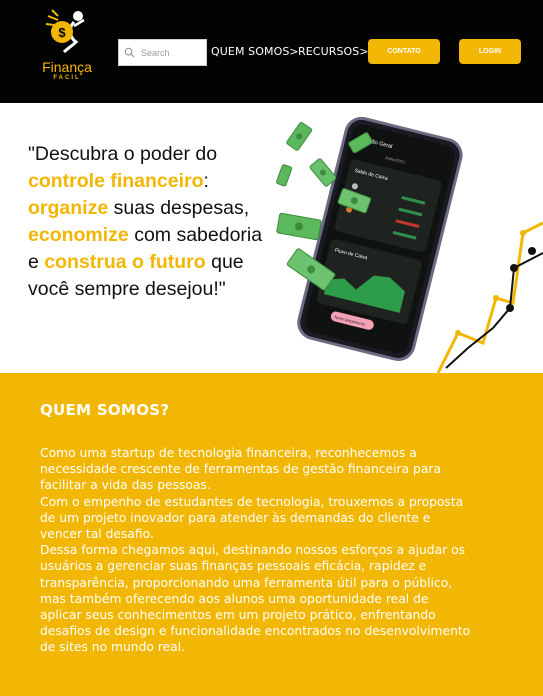 The image size is (543, 696). What do you see at coordinates (68, 208) in the screenshot?
I see `hero-highlight: organize` at bounding box center [68, 208].